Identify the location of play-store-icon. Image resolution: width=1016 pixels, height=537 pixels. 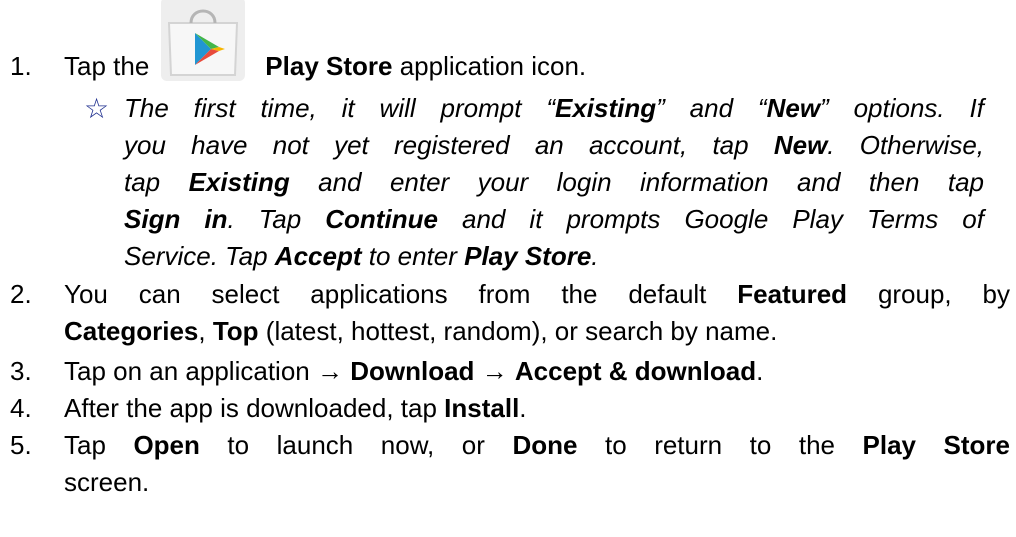
(203, 40).